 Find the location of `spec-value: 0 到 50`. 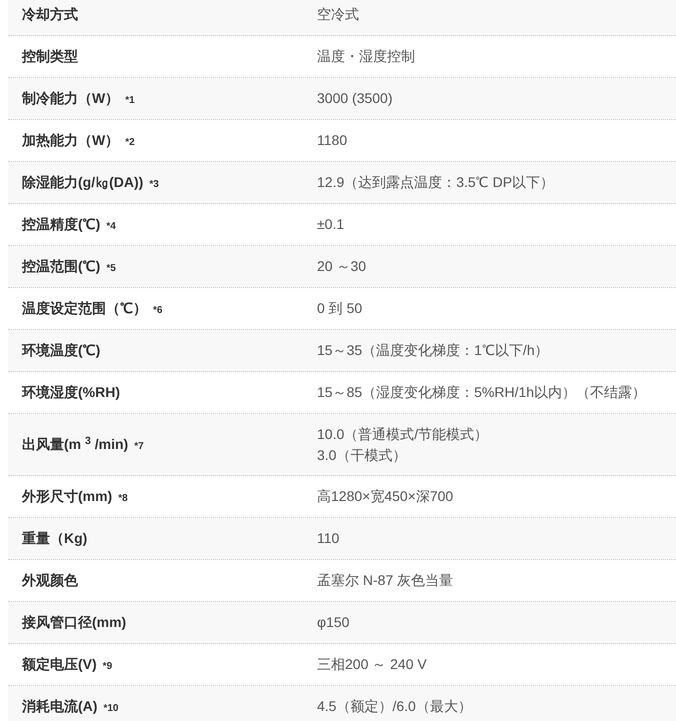

spec-value: 0 到 50 is located at coordinates (339, 308).